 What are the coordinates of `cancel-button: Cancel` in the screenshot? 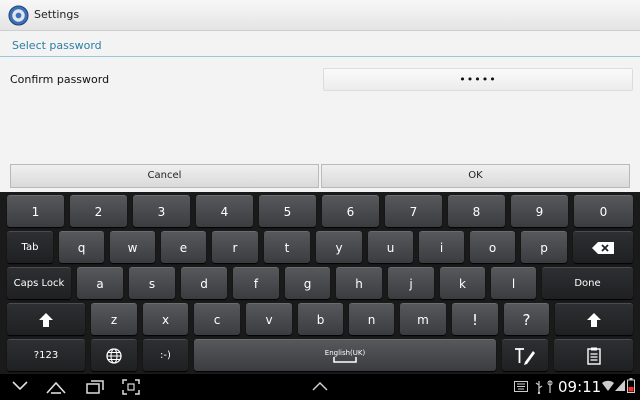 It's located at (164, 176).